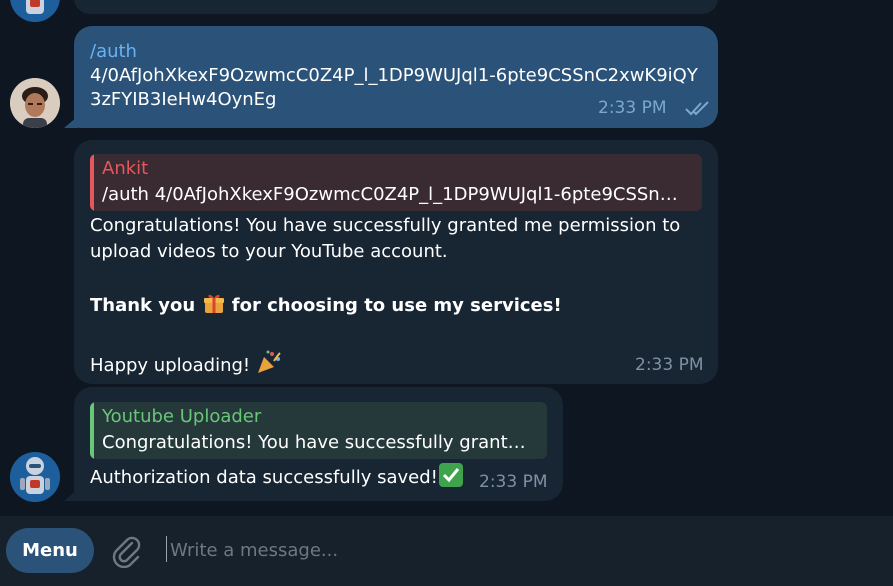 The image size is (893, 586). I want to click on text-cursor, so click(166, 549).